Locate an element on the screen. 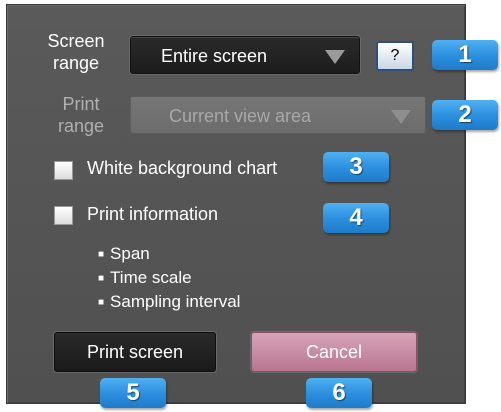  print-screen-button: Print screen is located at coordinates (135, 352).